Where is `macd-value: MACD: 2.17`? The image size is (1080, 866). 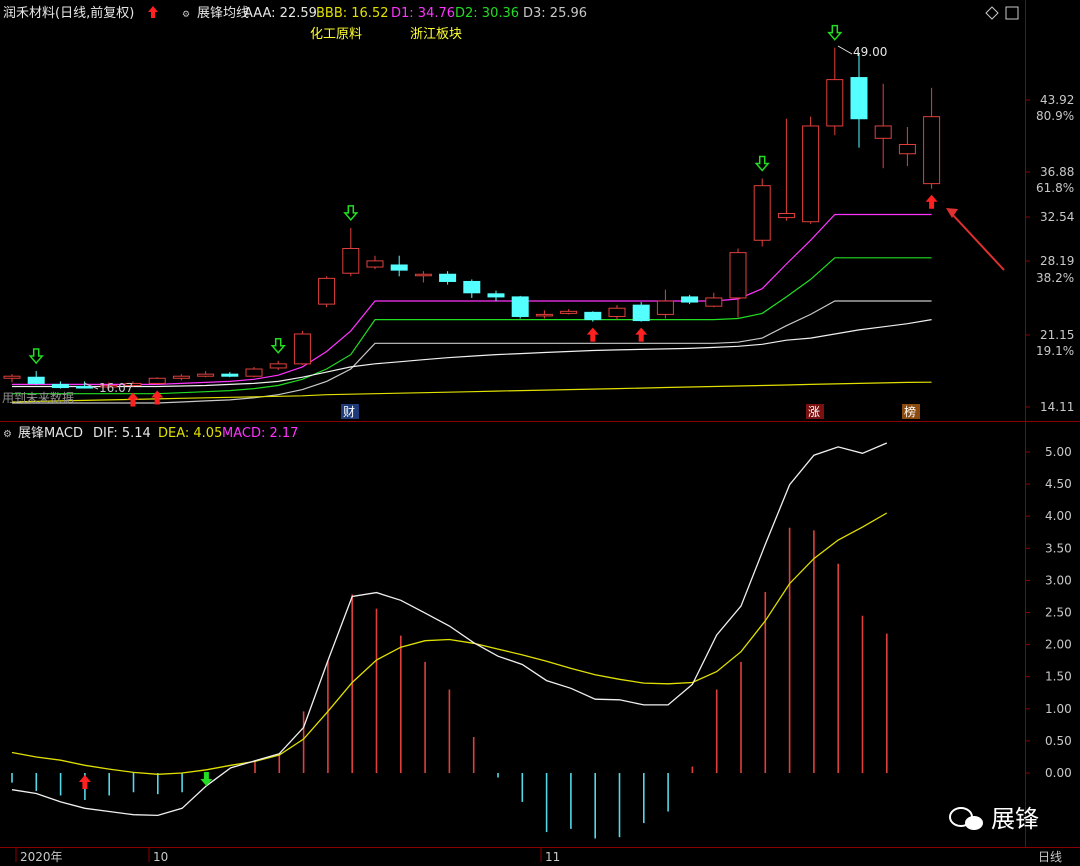
macd-value: MACD: 2.17 is located at coordinates (260, 433).